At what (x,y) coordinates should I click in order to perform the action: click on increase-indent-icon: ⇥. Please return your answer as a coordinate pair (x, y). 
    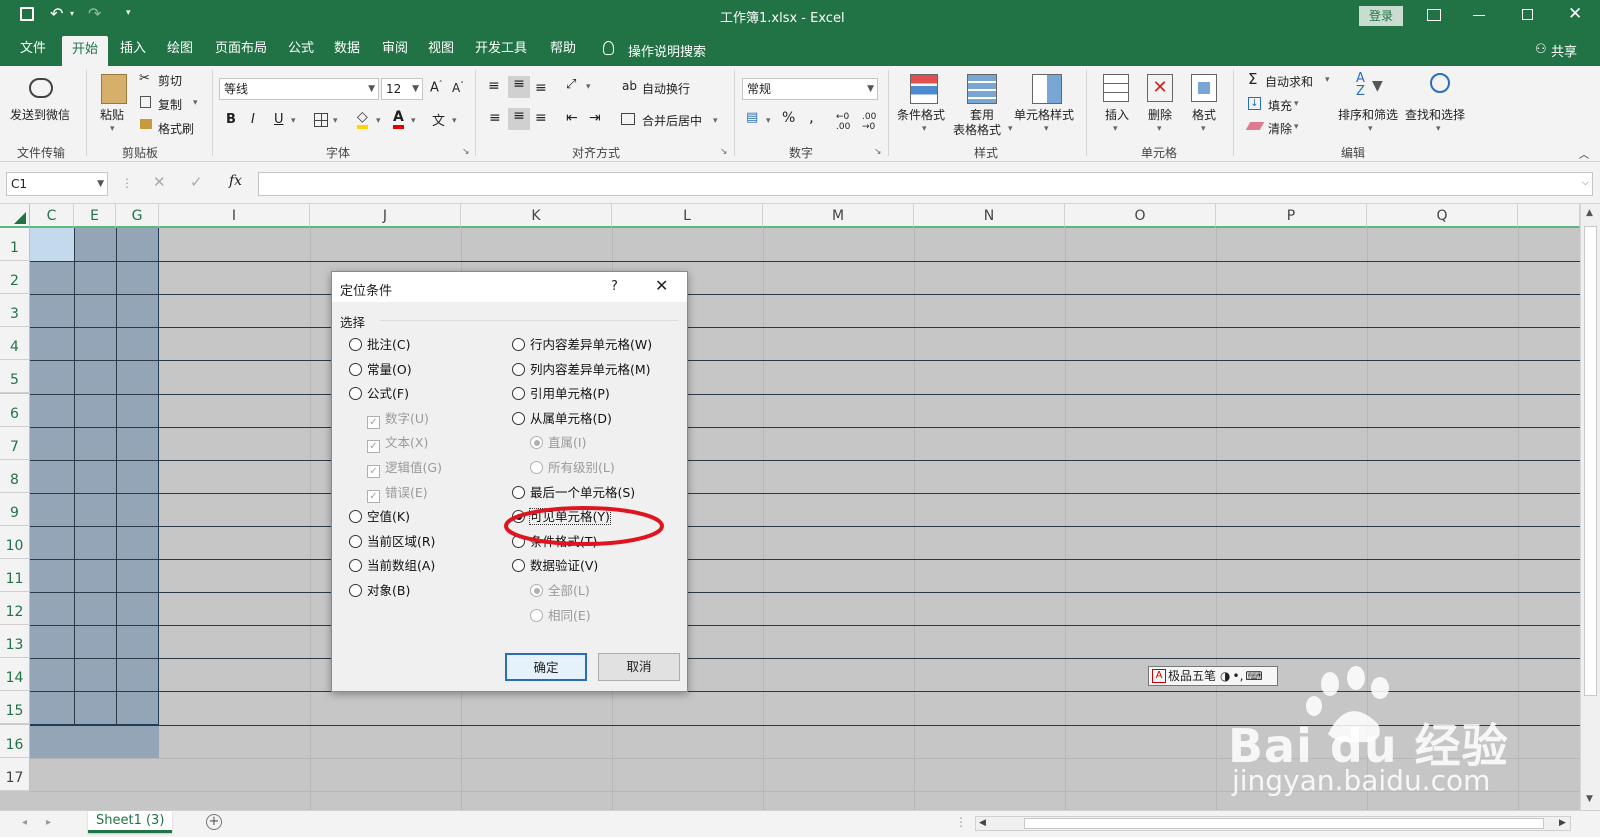
    Looking at the image, I should click on (595, 118).